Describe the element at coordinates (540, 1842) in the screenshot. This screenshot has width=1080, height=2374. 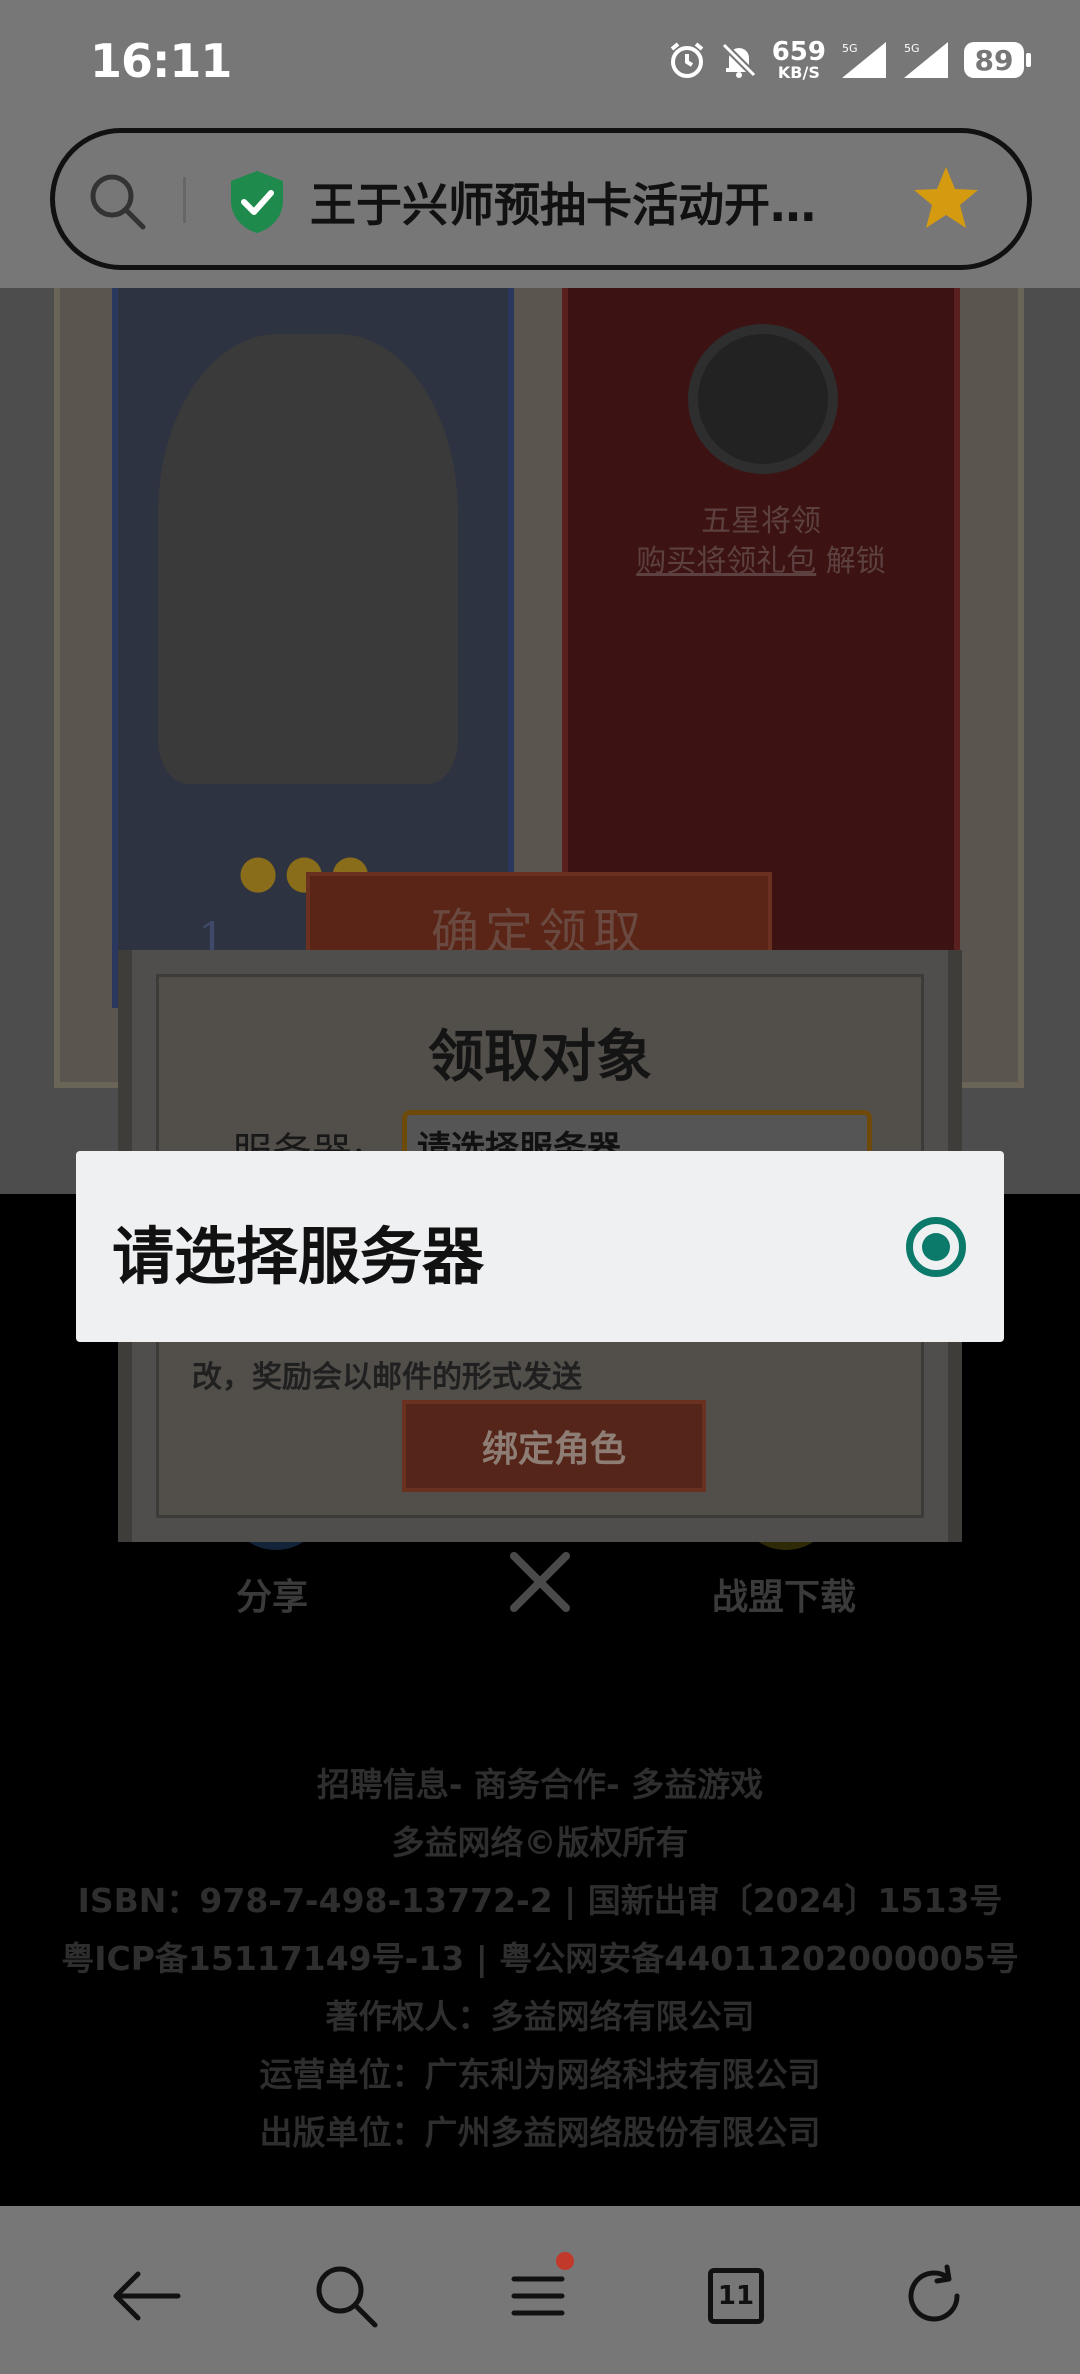
I see `footer-copyright: 多益网络©版权所有` at that location.